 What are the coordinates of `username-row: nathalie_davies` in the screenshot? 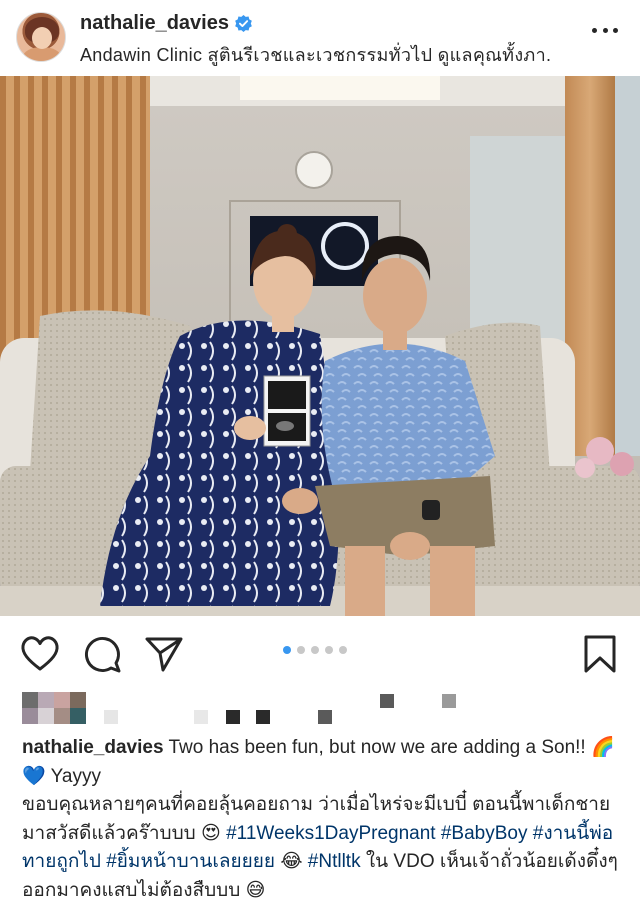 It's located at (166, 23).